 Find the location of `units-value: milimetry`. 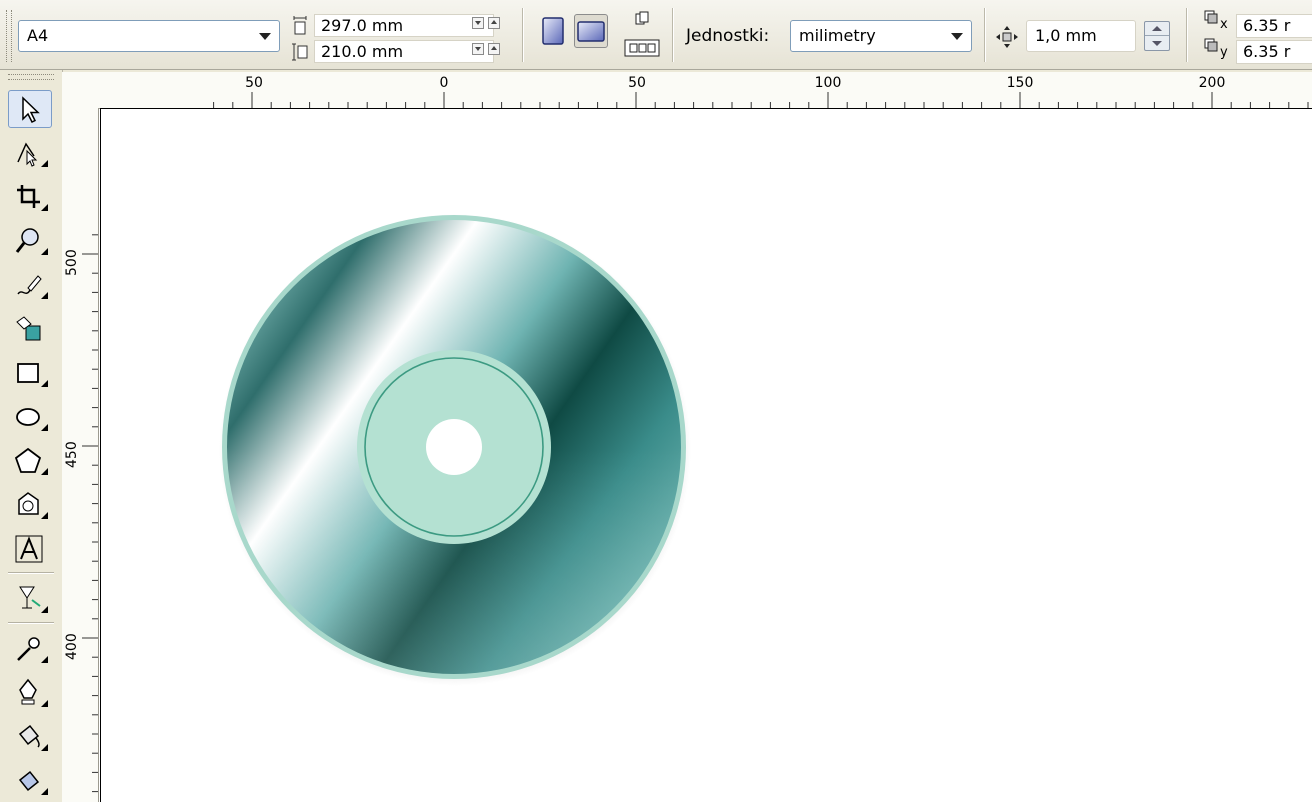

units-value: milimetry is located at coordinates (837, 35).